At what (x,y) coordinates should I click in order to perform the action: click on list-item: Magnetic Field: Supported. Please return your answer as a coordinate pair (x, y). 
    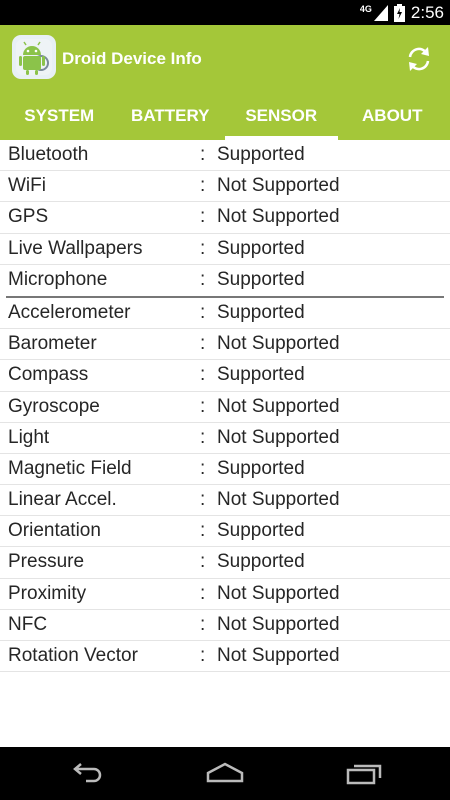
    Looking at the image, I should click on (225, 470).